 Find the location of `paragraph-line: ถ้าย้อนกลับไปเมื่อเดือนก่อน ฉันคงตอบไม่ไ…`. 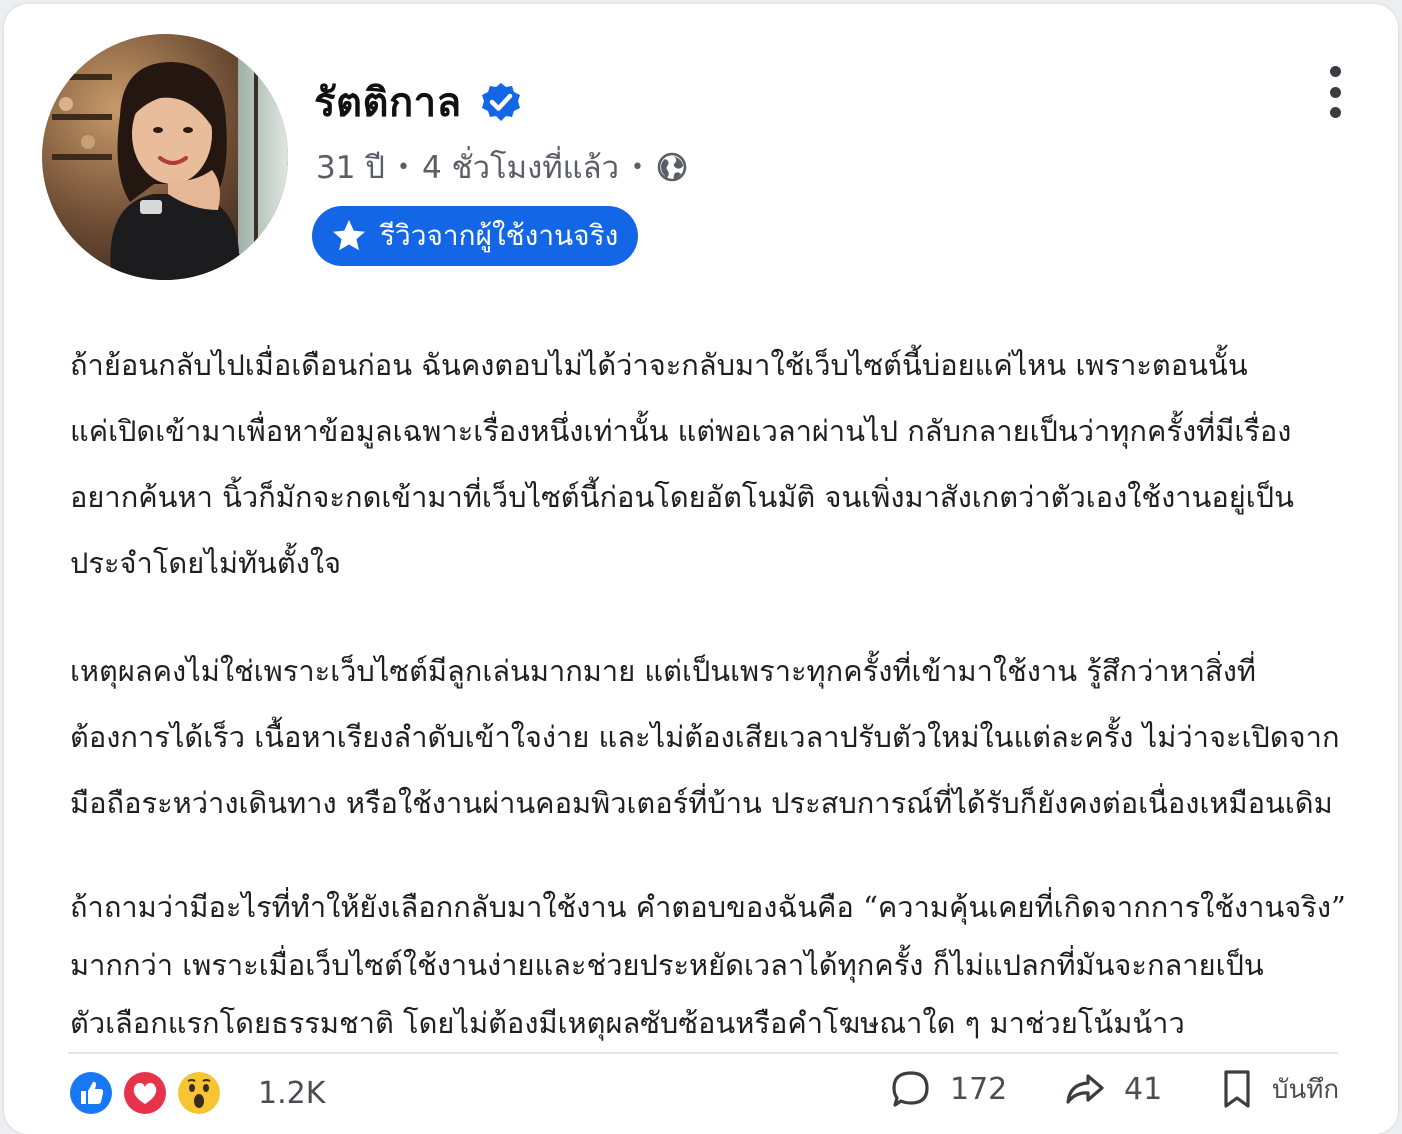

paragraph-line: ถ้าย้อนกลับไปเมื่อเดือนก่อน ฉันคงตอบไม่ไ… is located at coordinates (659, 365).